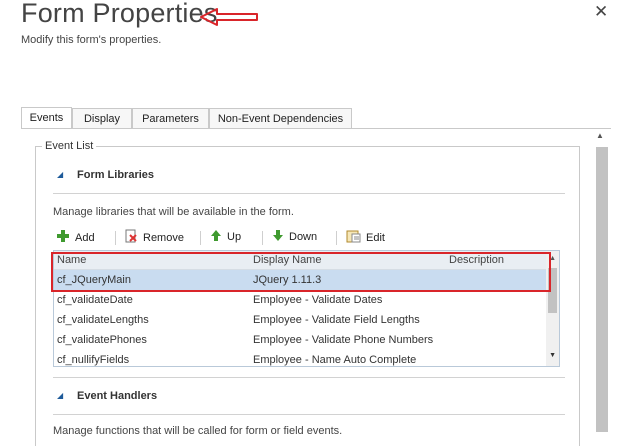  I want to click on tab-non-event-dependencies: Non-Event Dependencies, so click(280, 118).